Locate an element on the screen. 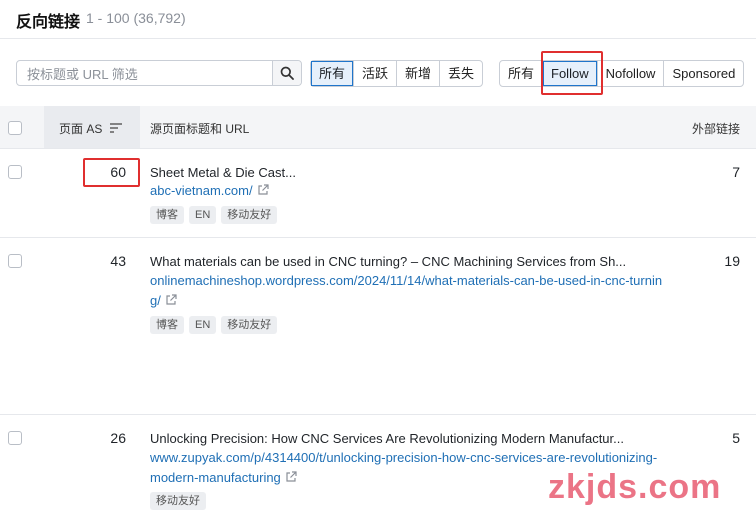  search-box is located at coordinates (159, 73).